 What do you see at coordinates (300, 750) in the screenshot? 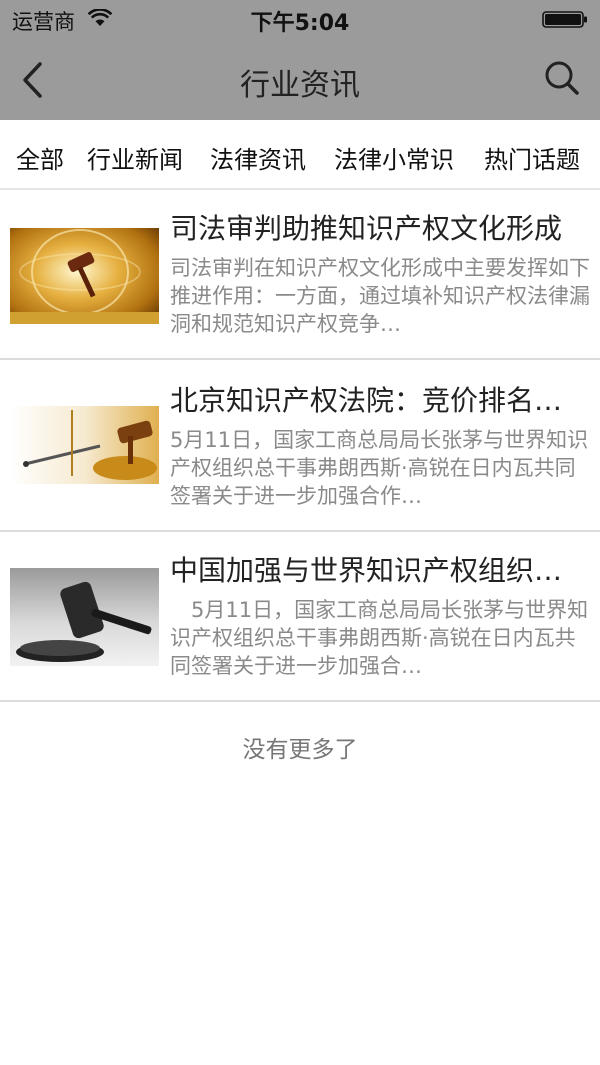
I see `no-more-label: 没有更多了` at bounding box center [300, 750].